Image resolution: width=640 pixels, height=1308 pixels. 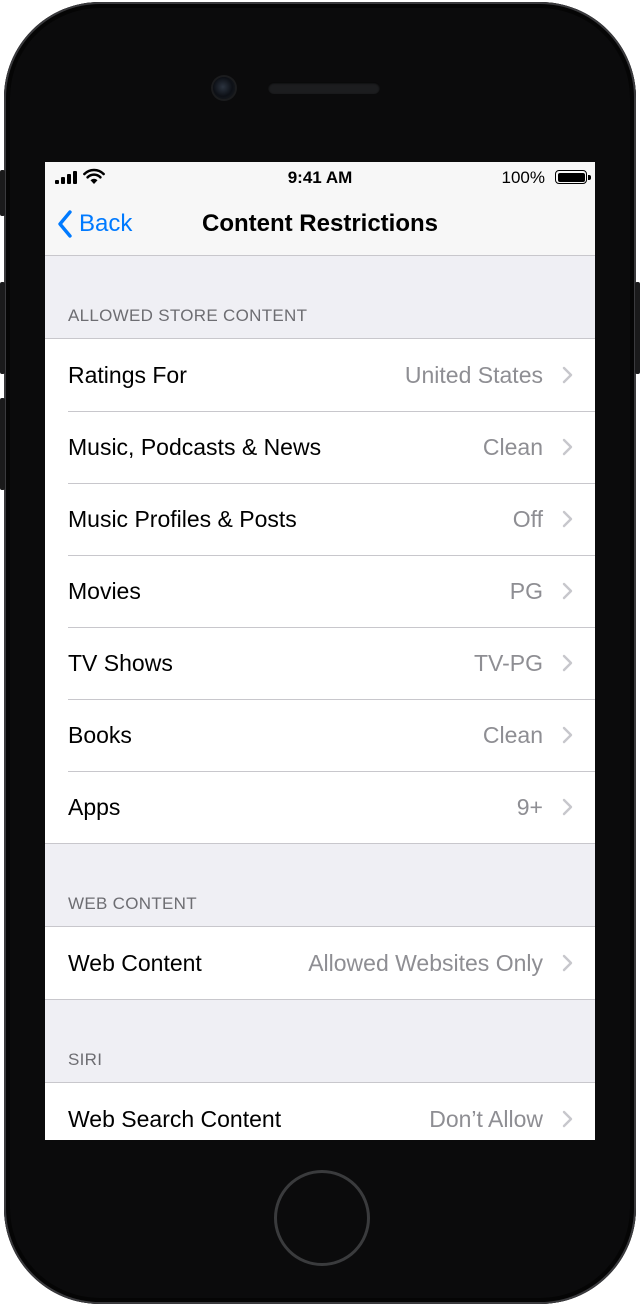 I want to click on section-web-content: Web Content Allowed Websites Only, so click(x=320, y=963).